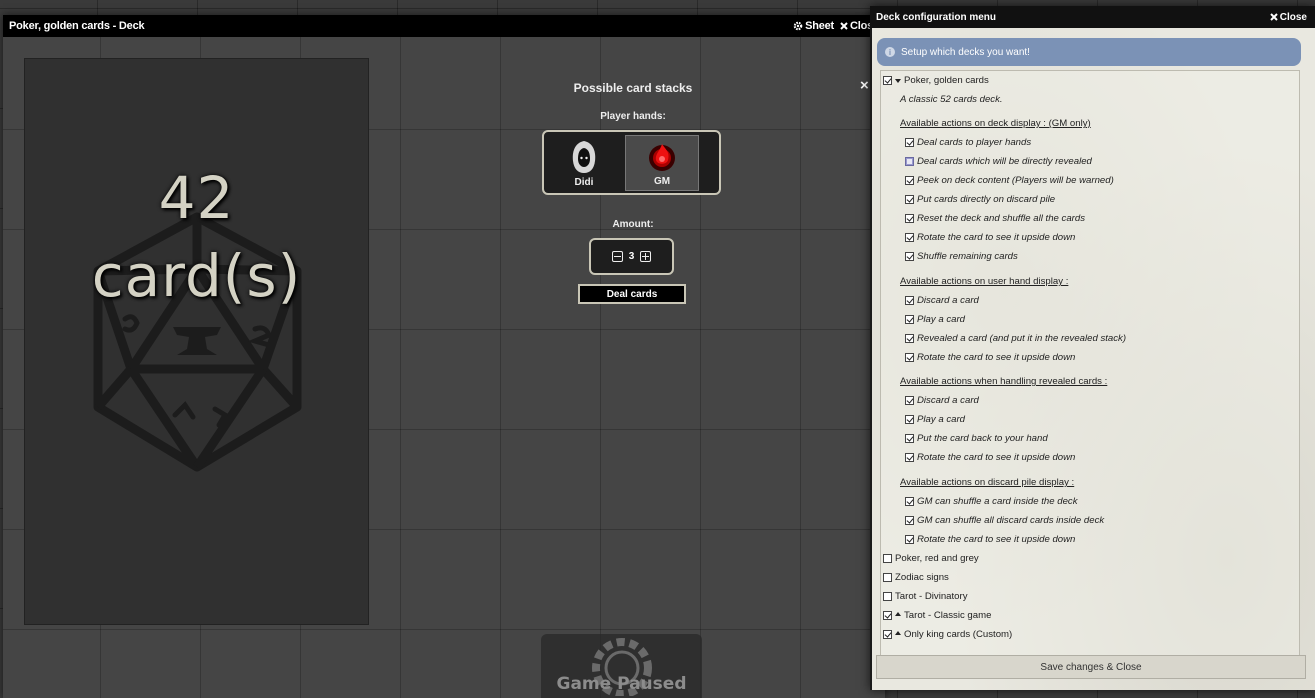 This screenshot has height=698, width=1315. What do you see at coordinates (948, 615) in the screenshot?
I see `deck-name: Tarot - Classic game` at bounding box center [948, 615].